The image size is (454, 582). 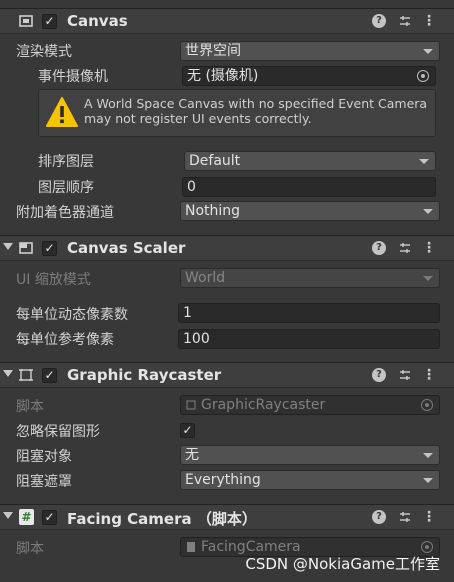 What do you see at coordinates (223, 76) in the screenshot?
I see `event-camera-value: 无 (摄像机)` at bounding box center [223, 76].